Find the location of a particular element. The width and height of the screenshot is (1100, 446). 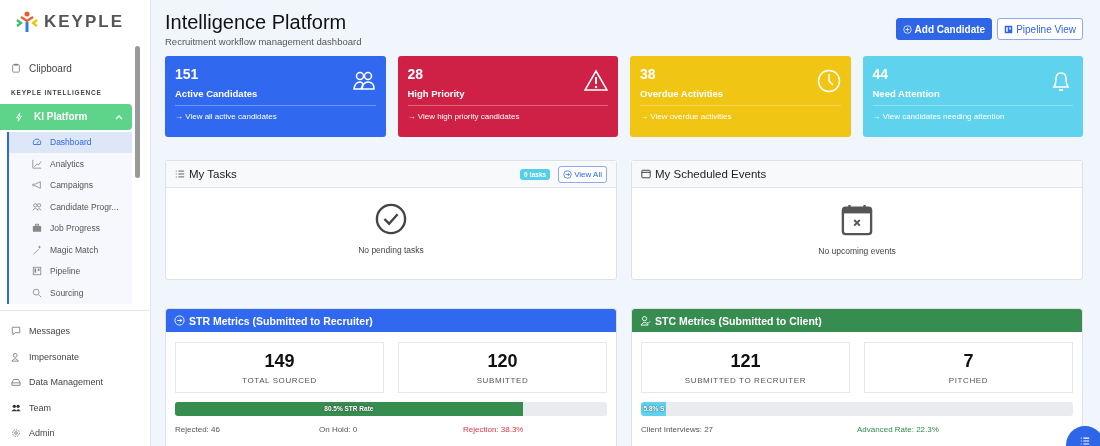

submenu-item: Campaigns is located at coordinates (70, 185).